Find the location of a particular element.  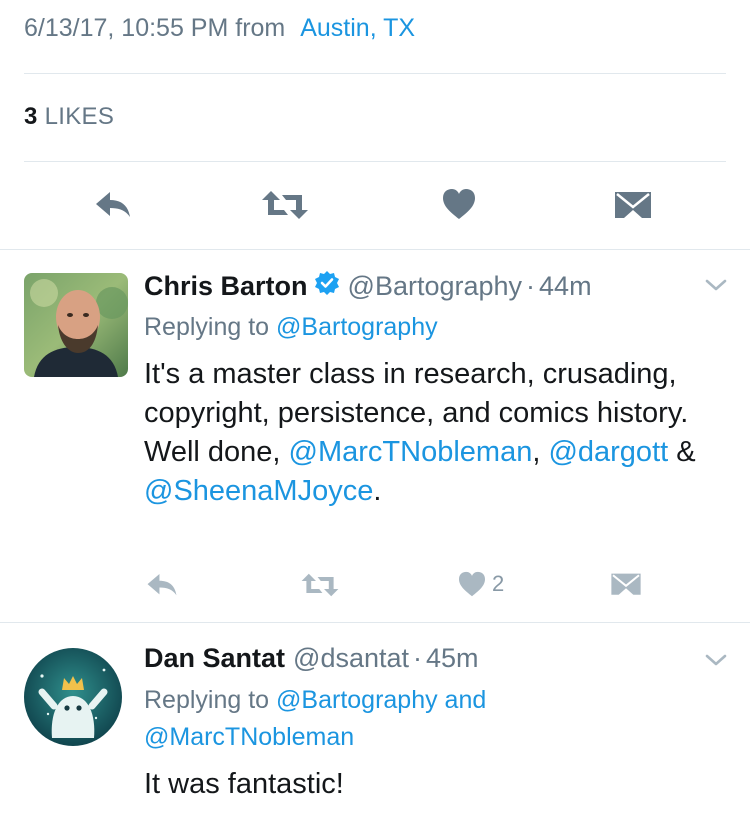

author-name: Chris Barton is located at coordinates (226, 286).